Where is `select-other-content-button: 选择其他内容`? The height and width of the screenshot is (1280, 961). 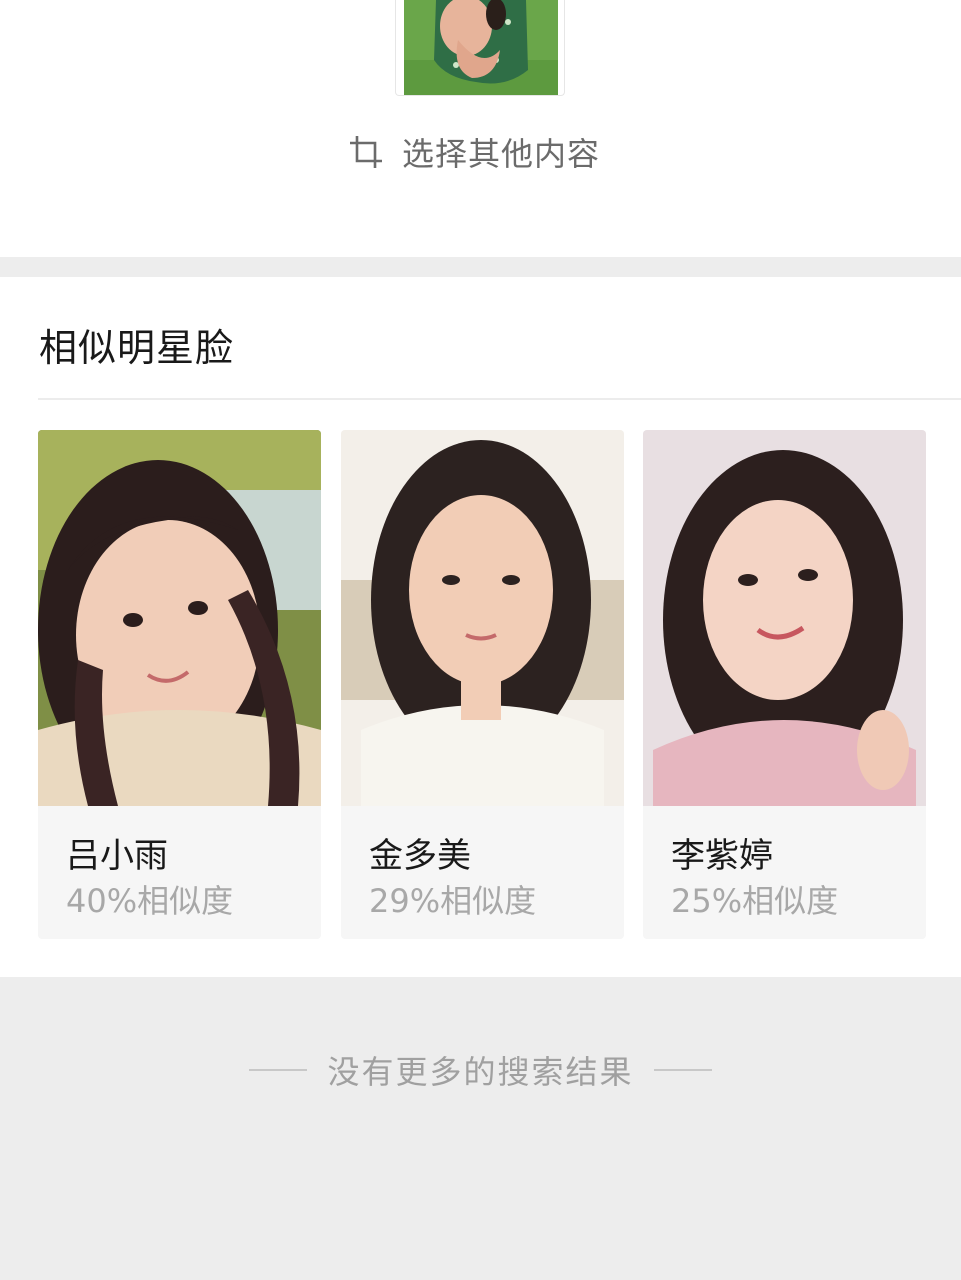 select-other-content-button: 选择其他内容 is located at coordinates (474, 152).